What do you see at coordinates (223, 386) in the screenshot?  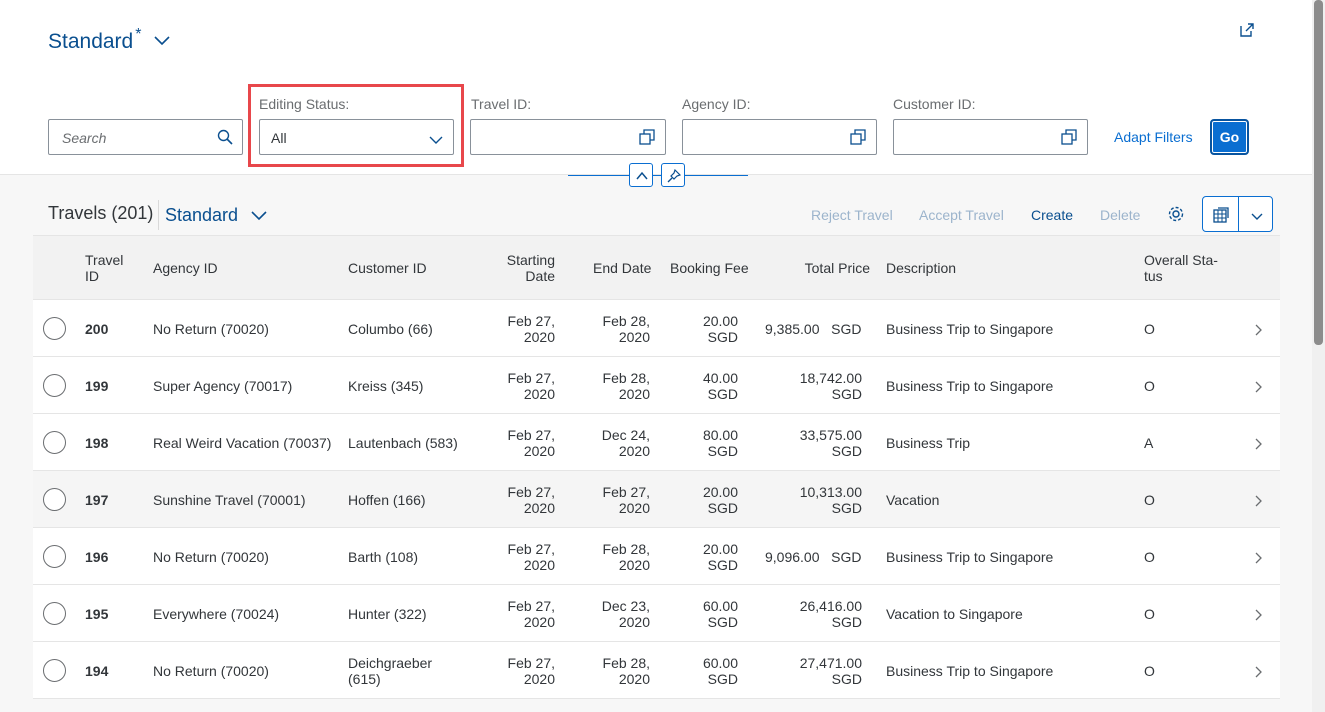 I see `cell-agency: Super Agency (70017)` at bounding box center [223, 386].